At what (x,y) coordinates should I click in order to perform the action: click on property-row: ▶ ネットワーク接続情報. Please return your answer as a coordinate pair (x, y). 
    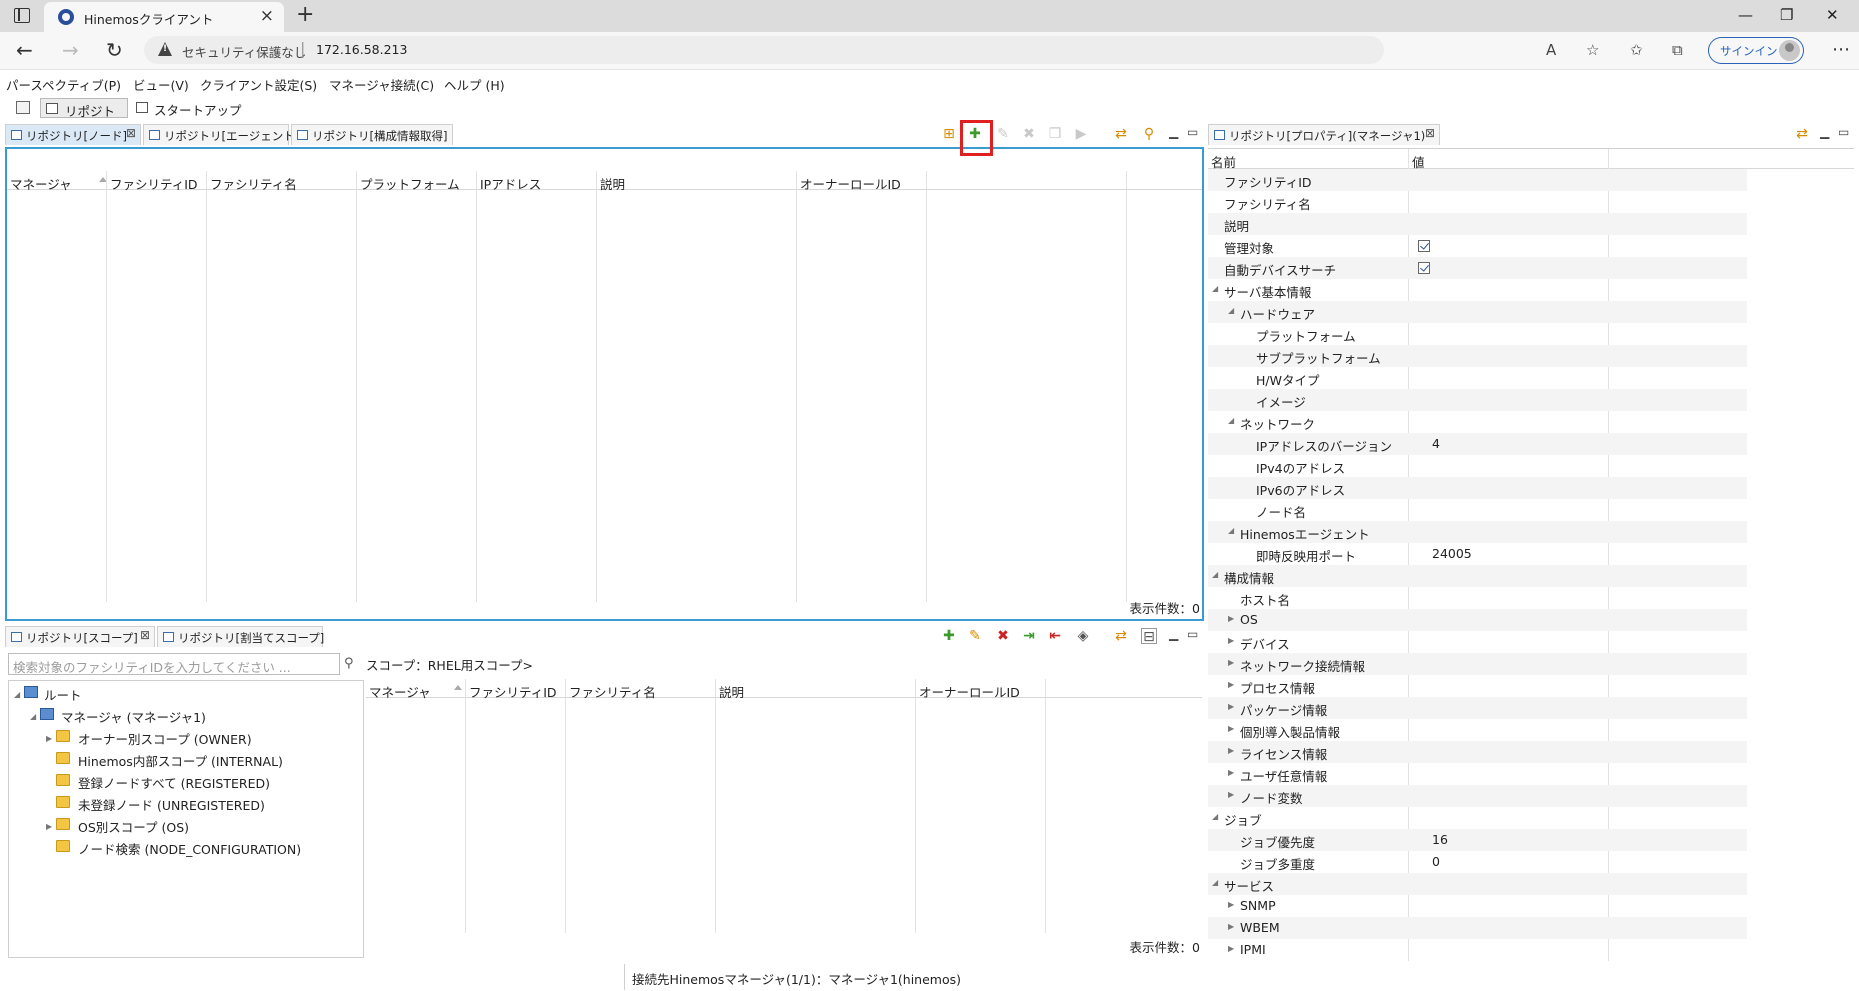
    Looking at the image, I should click on (1477, 664).